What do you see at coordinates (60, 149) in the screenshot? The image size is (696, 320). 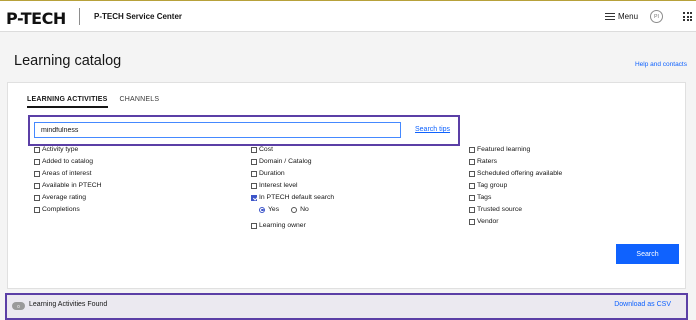 I see `filter-label: Activity type` at bounding box center [60, 149].